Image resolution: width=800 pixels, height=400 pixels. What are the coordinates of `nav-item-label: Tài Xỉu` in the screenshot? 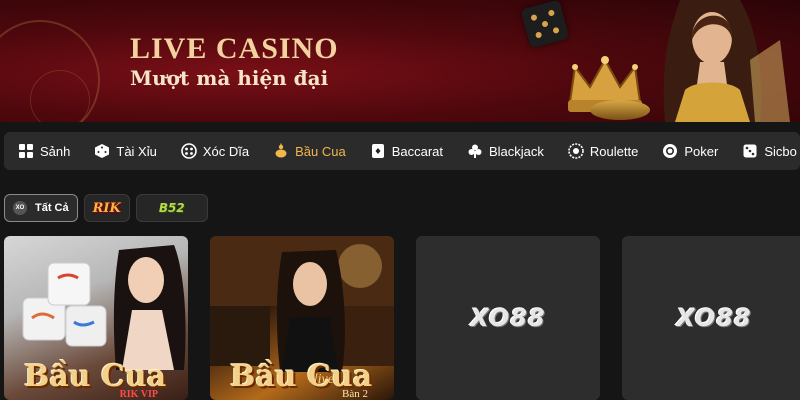 It's located at (136, 151).